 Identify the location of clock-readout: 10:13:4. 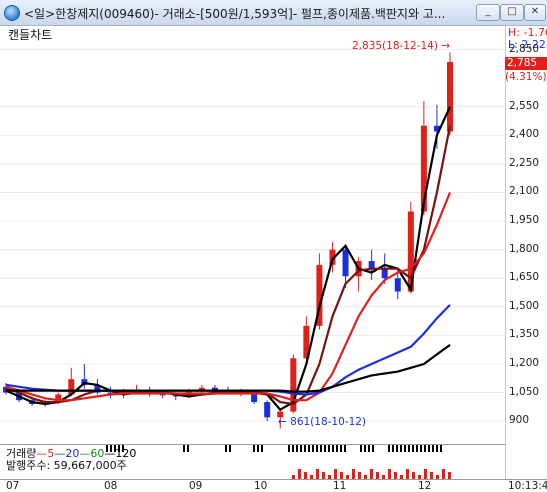
(527, 486).